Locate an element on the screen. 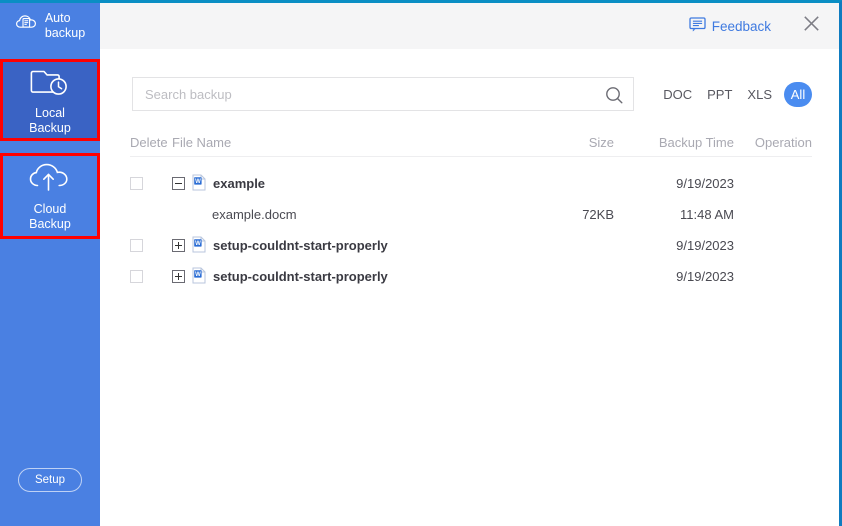 This screenshot has height=526, width=842. filter-doc: DOC is located at coordinates (677, 94).